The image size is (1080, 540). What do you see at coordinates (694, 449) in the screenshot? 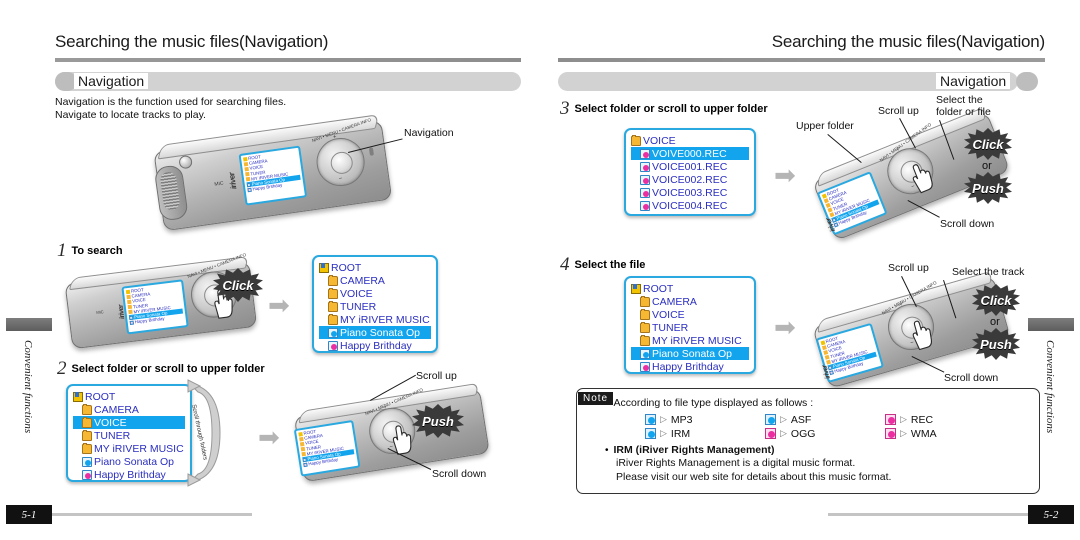
I see `irm-title: IRM (iRiver Rights Management)` at bounding box center [694, 449].